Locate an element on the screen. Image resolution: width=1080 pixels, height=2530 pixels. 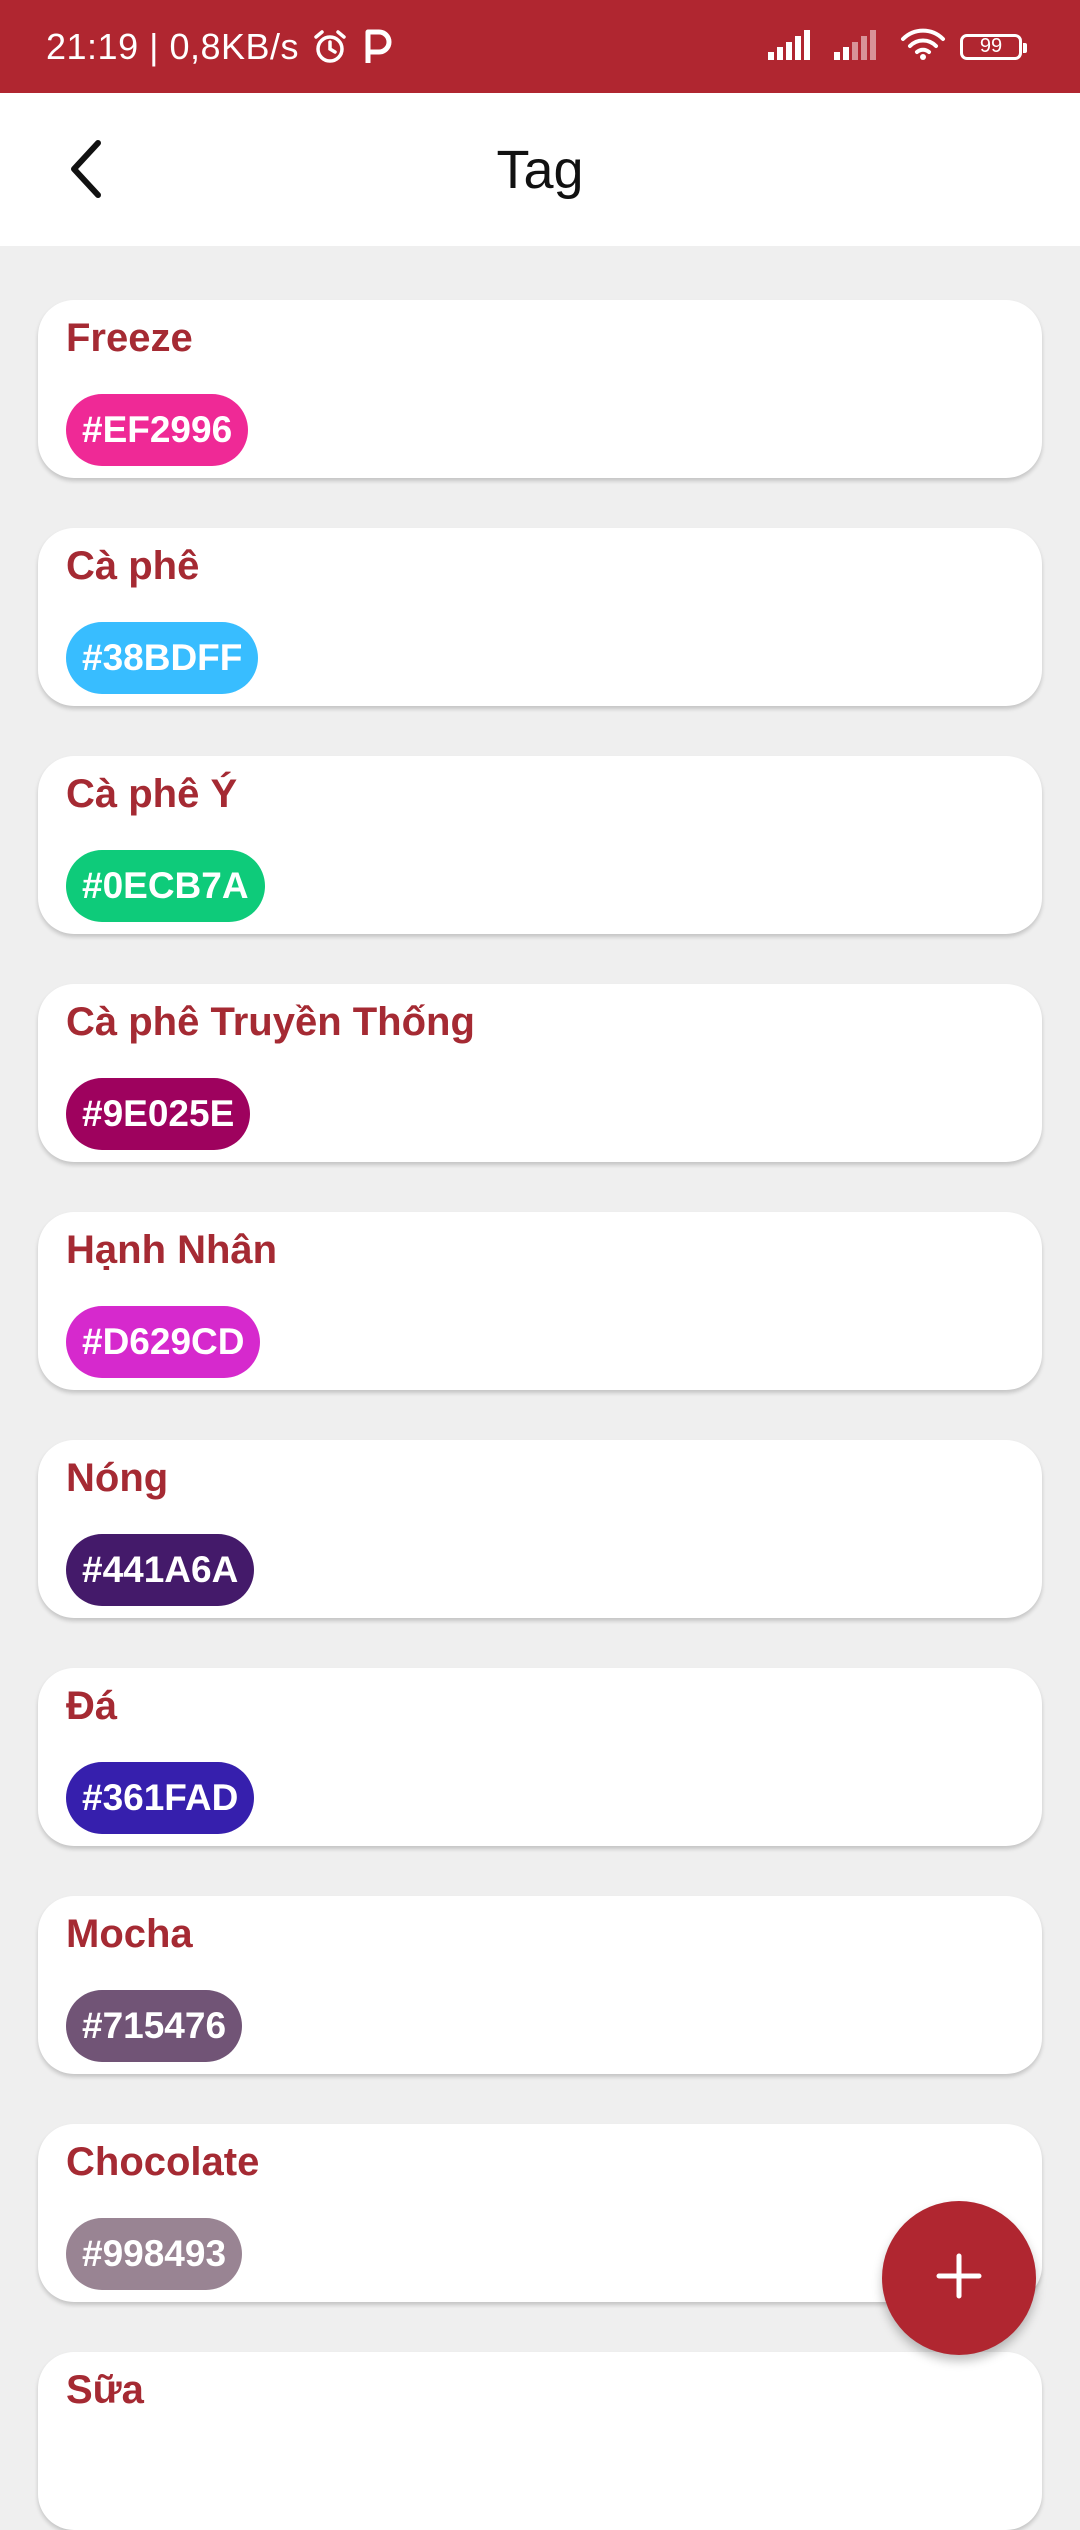
tag-card: Cà phê #38BDFF is located at coordinates (540, 617).